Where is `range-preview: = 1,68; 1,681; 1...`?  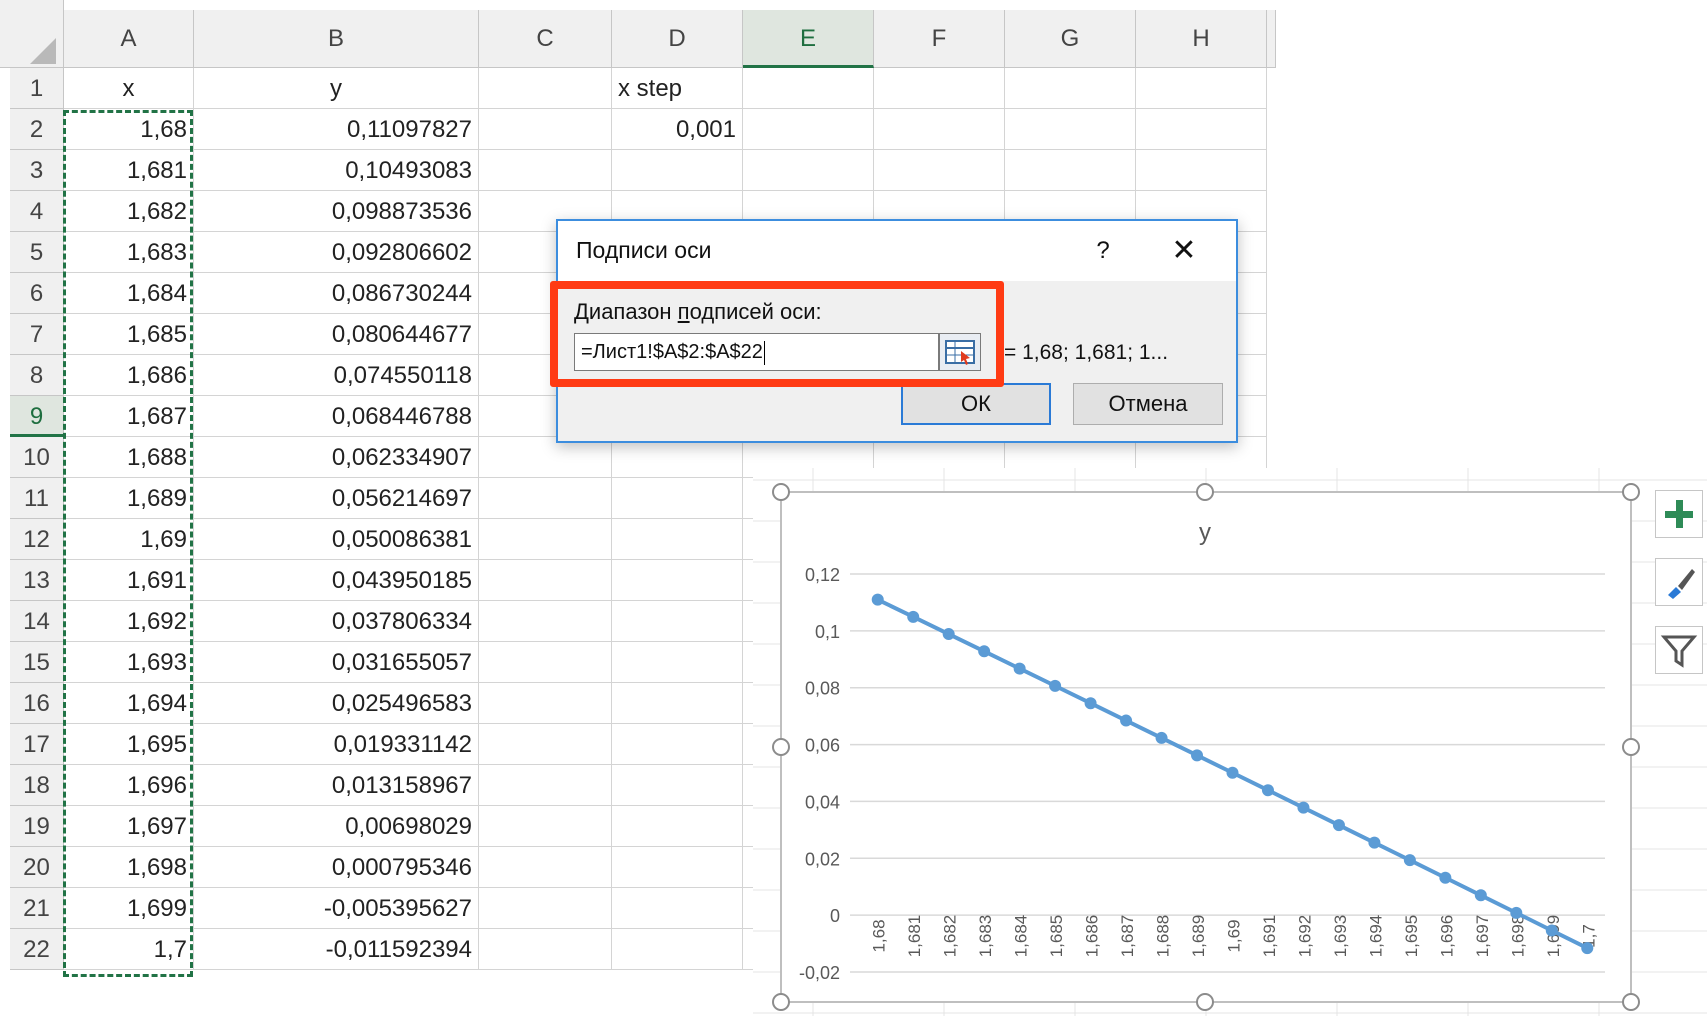
range-preview: = 1,68; 1,681; 1... is located at coordinates (1086, 352).